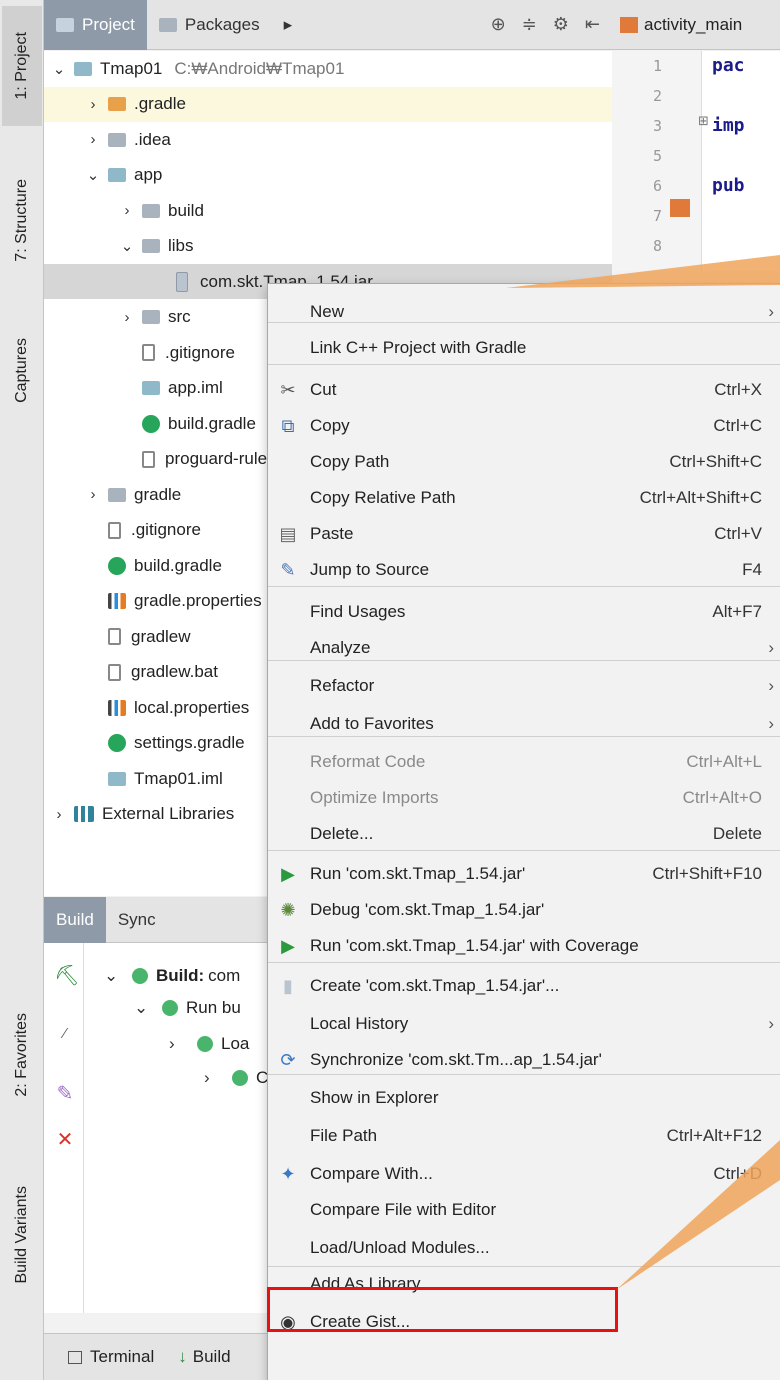 Image resolution: width=780 pixels, height=1380 pixels. What do you see at coordinates (288, 1059) in the screenshot?
I see `sync-icon: ⟳` at bounding box center [288, 1059].